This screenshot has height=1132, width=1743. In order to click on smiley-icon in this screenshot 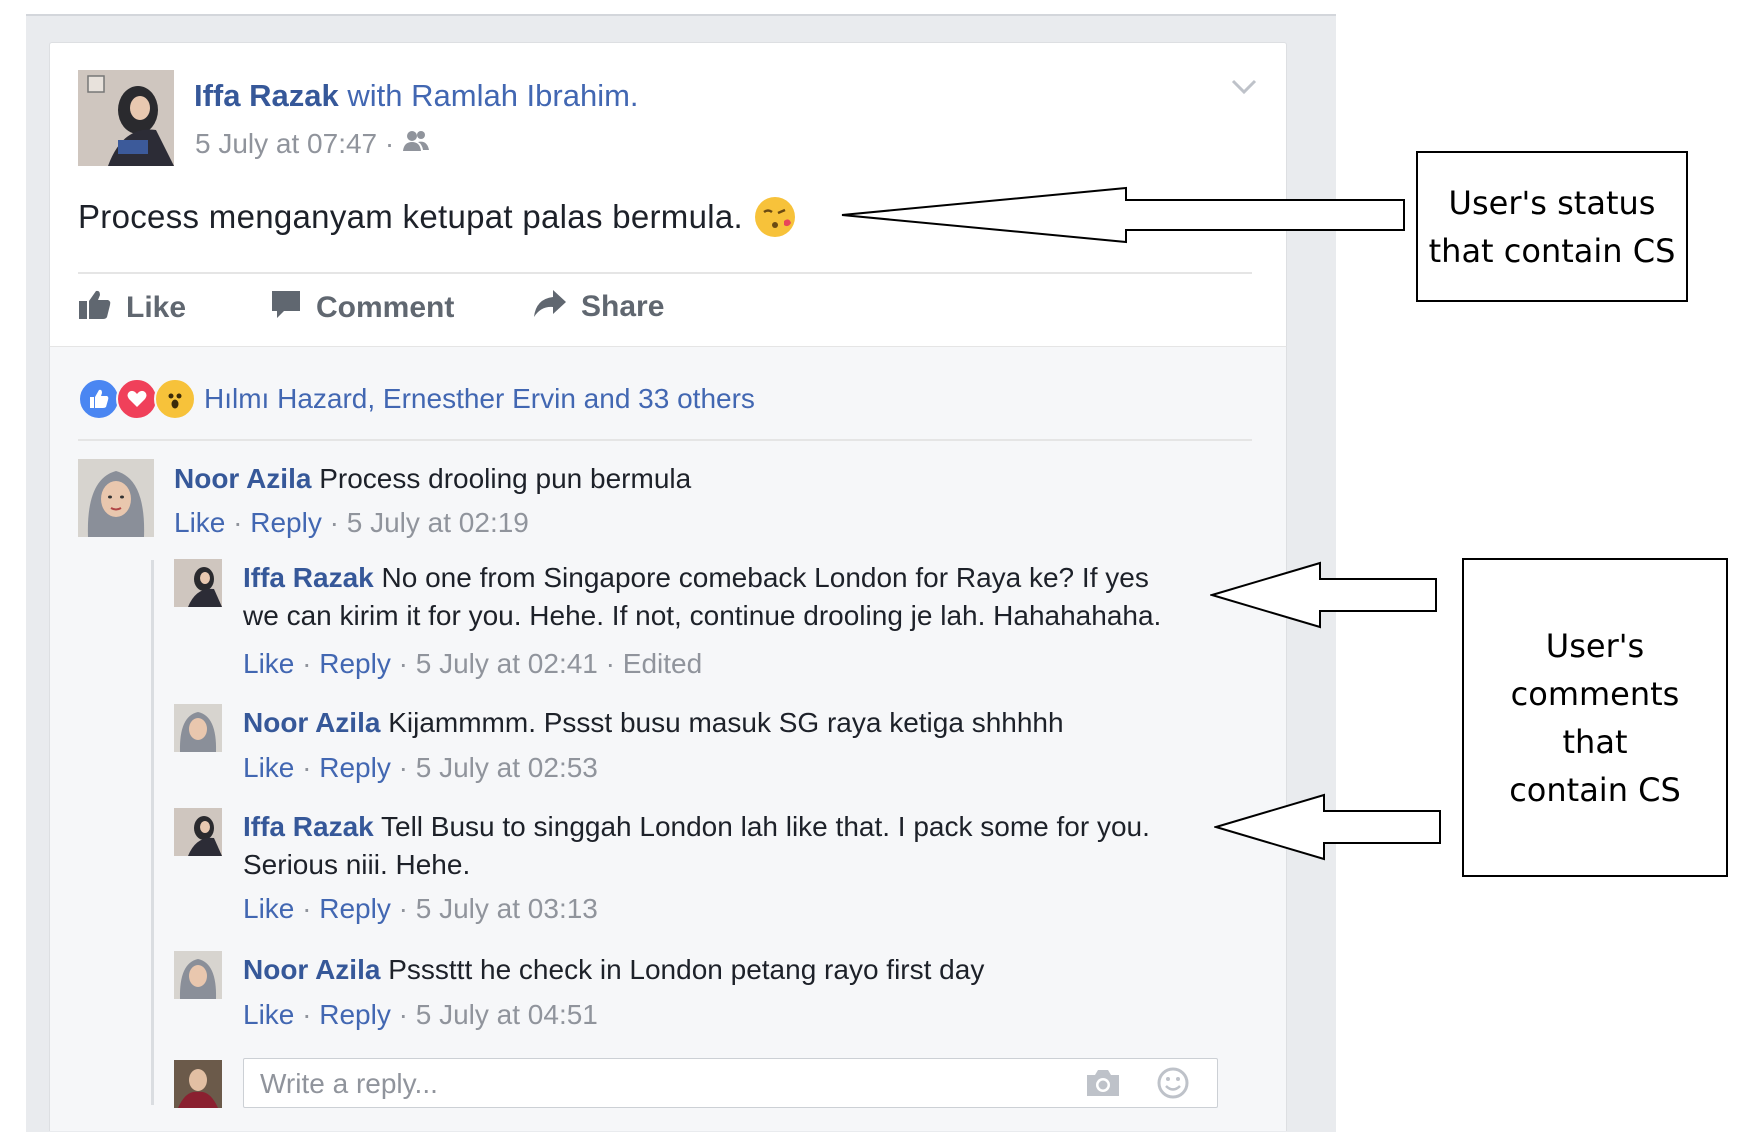, I will do `click(1173, 1085)`.